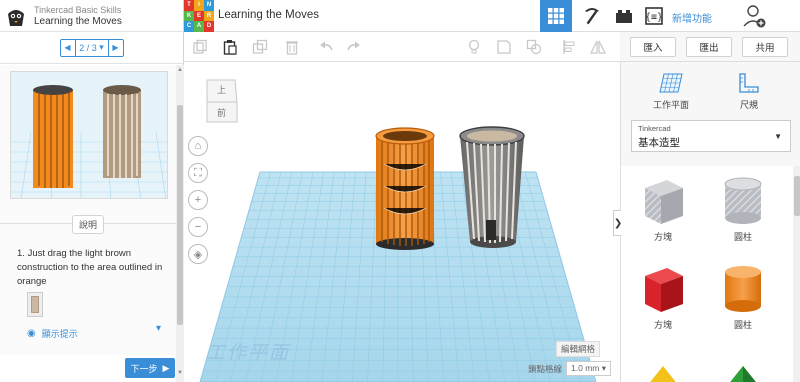 Image resolution: width=800 pixels, height=382 pixels. What do you see at coordinates (743, 289) in the screenshot?
I see `cylinder-icon` at bounding box center [743, 289].